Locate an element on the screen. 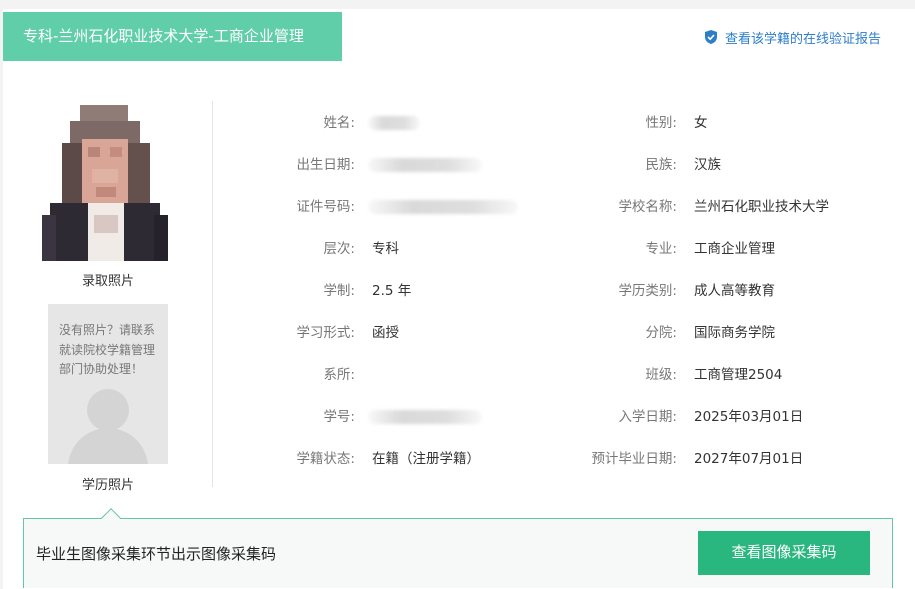 Image resolution: width=915 pixels, height=589 pixels. field-label: 系所: is located at coordinates (339, 375).